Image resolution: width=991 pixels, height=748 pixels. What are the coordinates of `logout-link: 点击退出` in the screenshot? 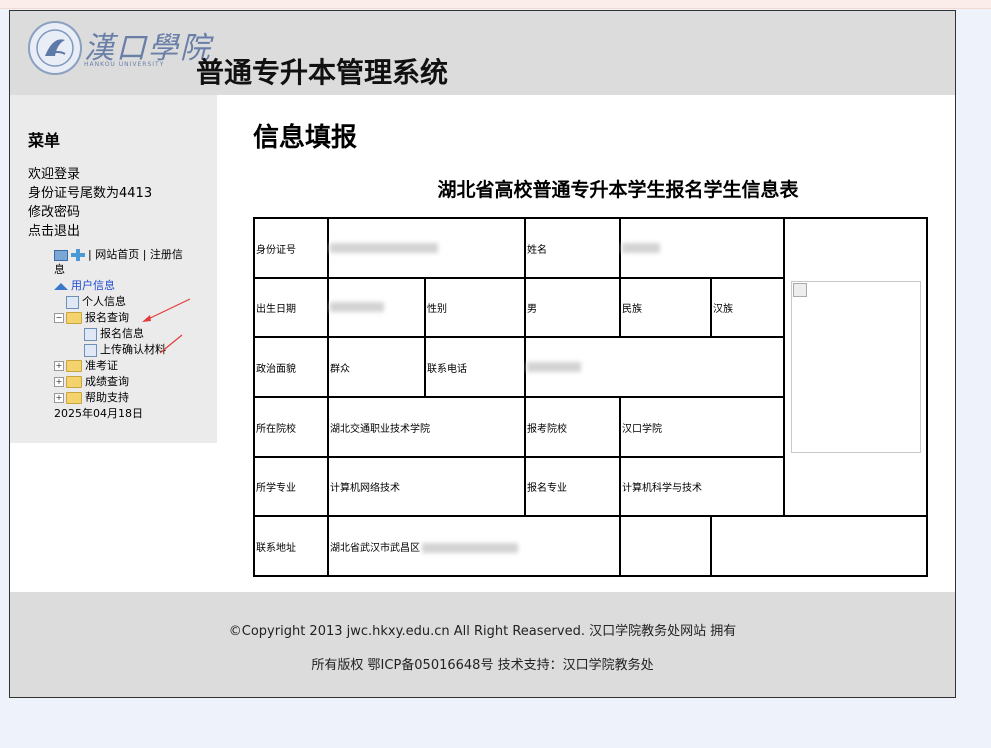 It's located at (90, 231).